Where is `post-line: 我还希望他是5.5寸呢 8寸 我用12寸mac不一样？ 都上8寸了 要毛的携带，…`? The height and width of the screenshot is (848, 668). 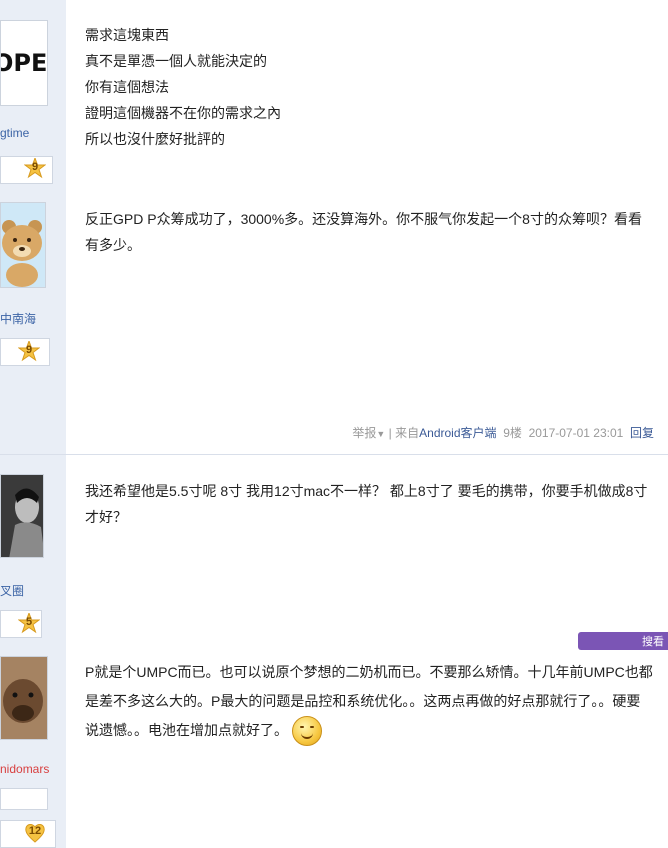 post-line: 我还希望他是5.5寸呢 8寸 我用12寸mac不一样？ 都上8寸了 要毛的携带，… is located at coordinates (366, 504).